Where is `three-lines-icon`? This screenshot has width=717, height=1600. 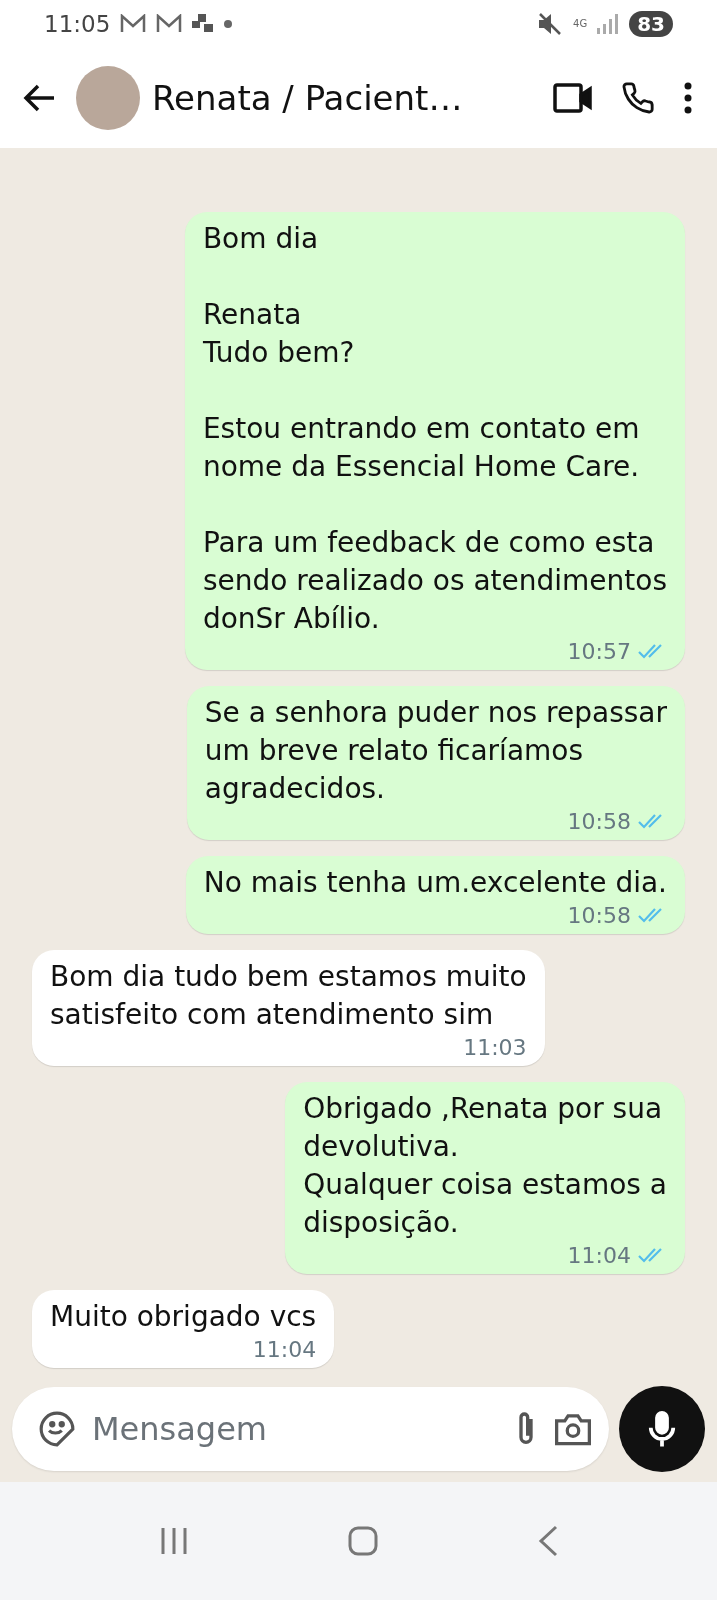
three-lines-icon is located at coordinates (174, 1541).